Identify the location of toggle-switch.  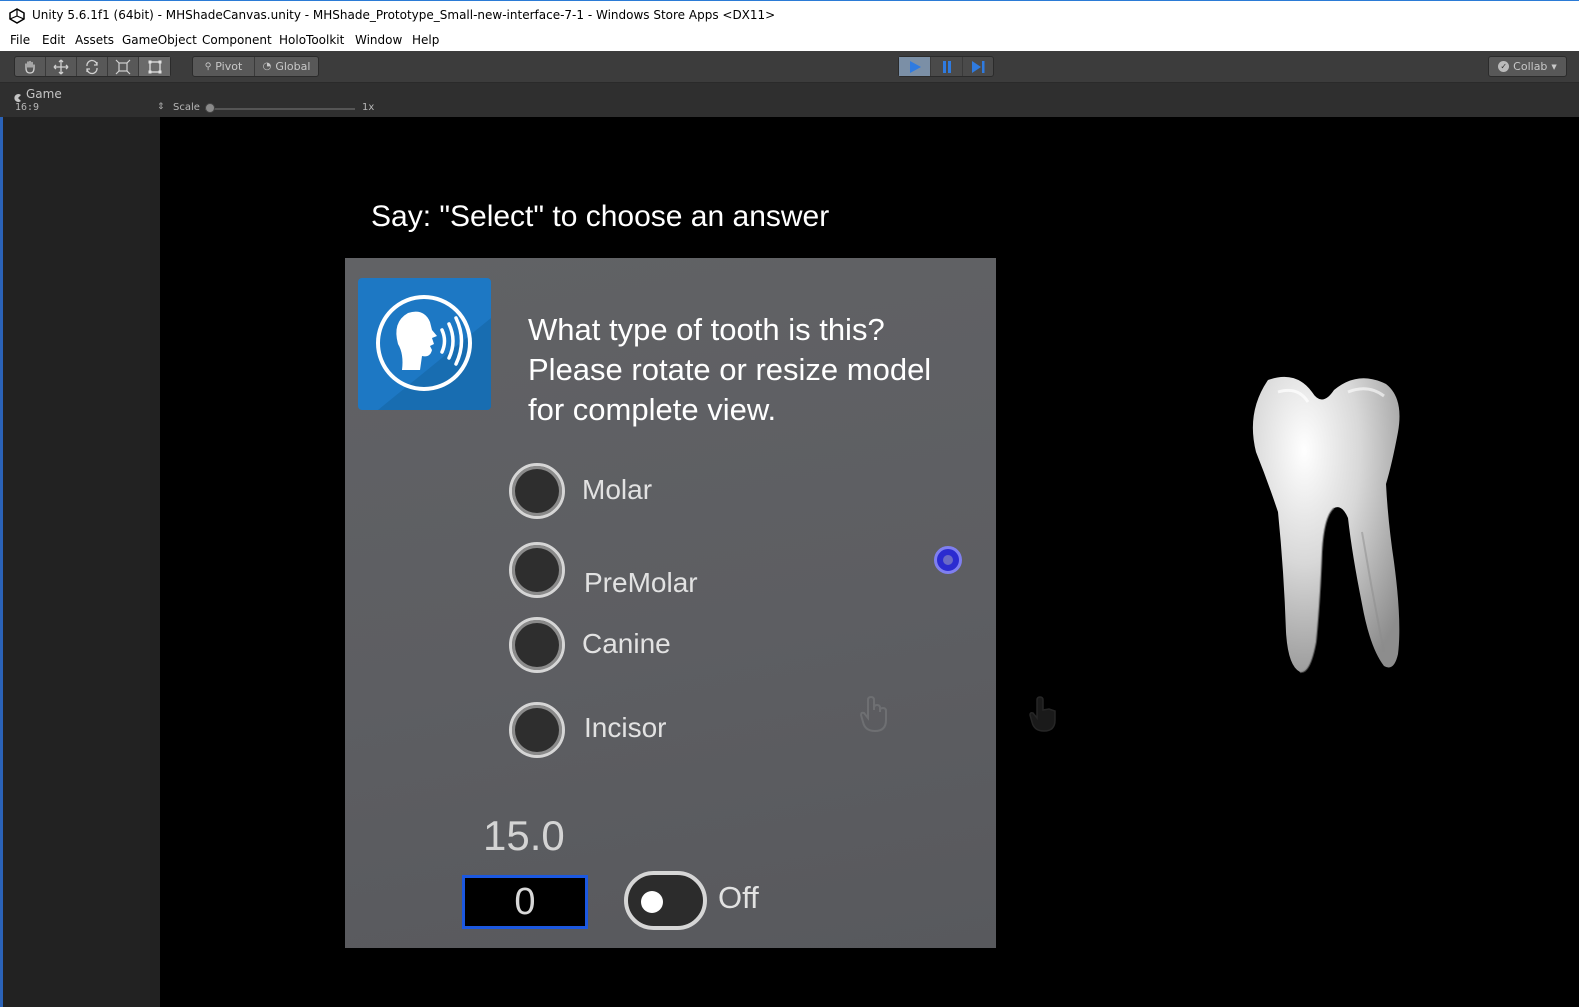
(665, 900).